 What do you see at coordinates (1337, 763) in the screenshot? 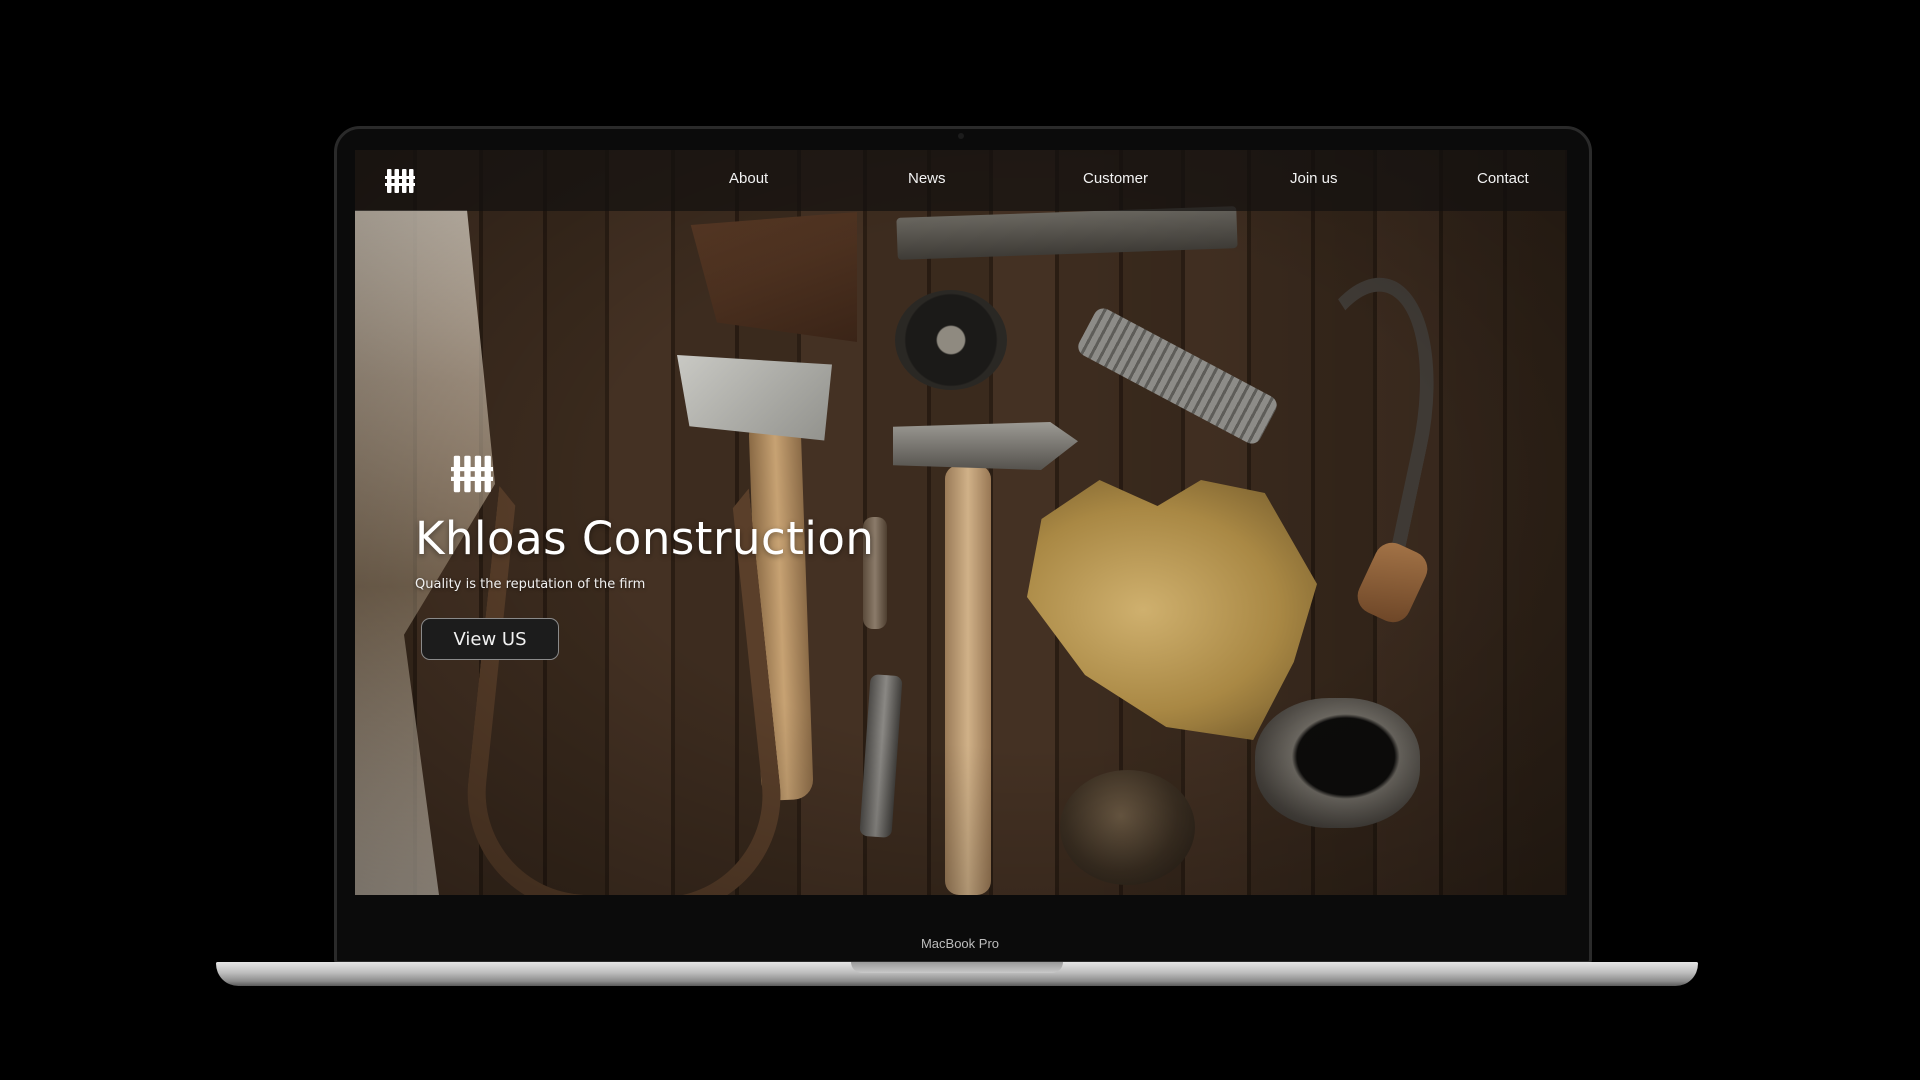
I see `metal-pitcher-image` at bounding box center [1337, 763].